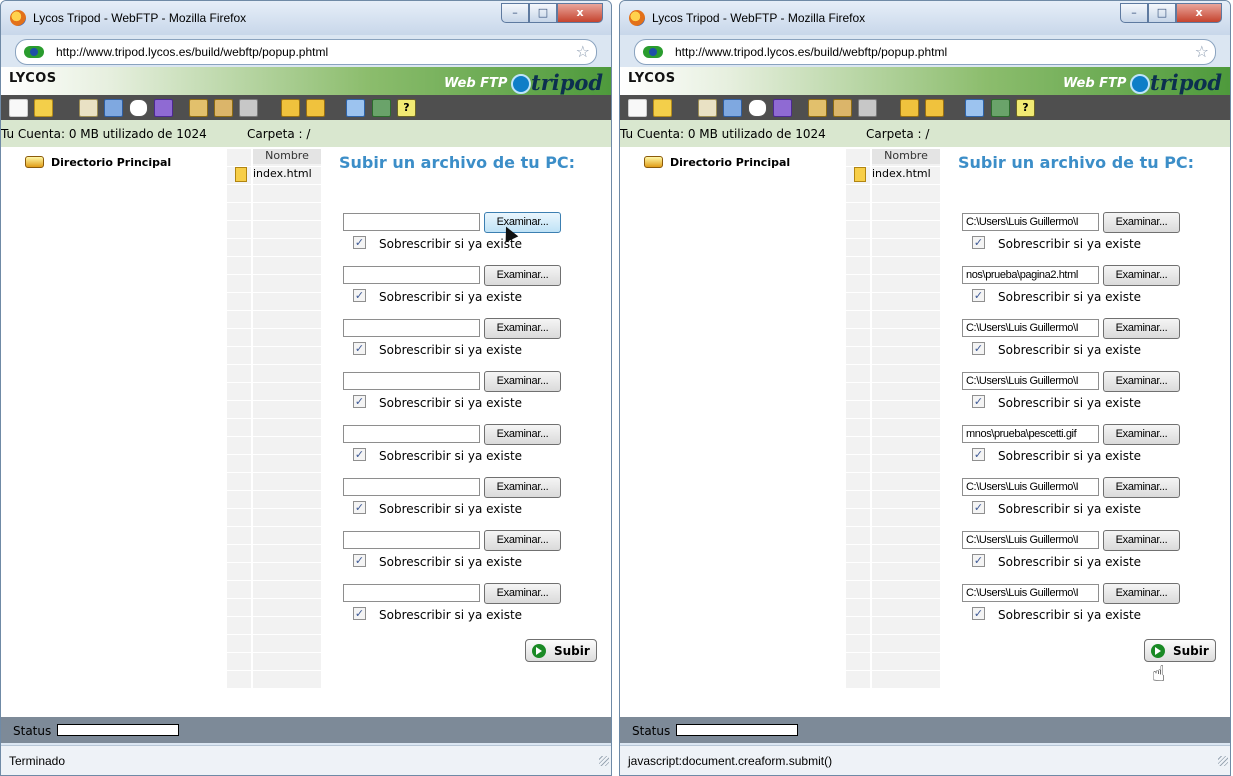  What do you see at coordinates (1030, 275) in the screenshot?
I see `file-path-input: nos\prueba\pagina2.html` at bounding box center [1030, 275].